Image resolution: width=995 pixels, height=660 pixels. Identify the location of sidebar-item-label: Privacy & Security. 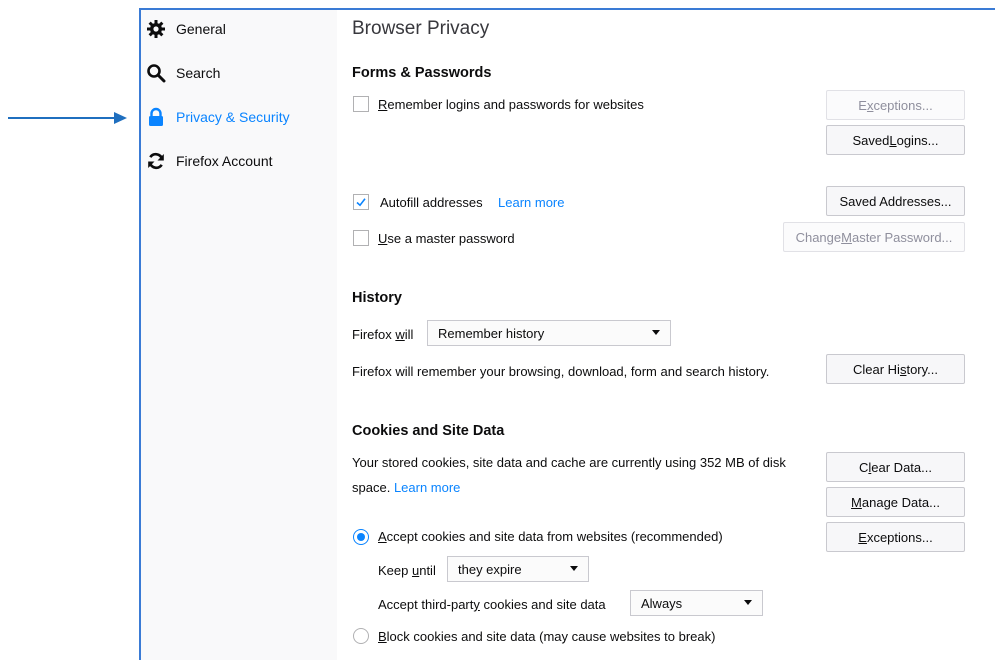
(233, 117).